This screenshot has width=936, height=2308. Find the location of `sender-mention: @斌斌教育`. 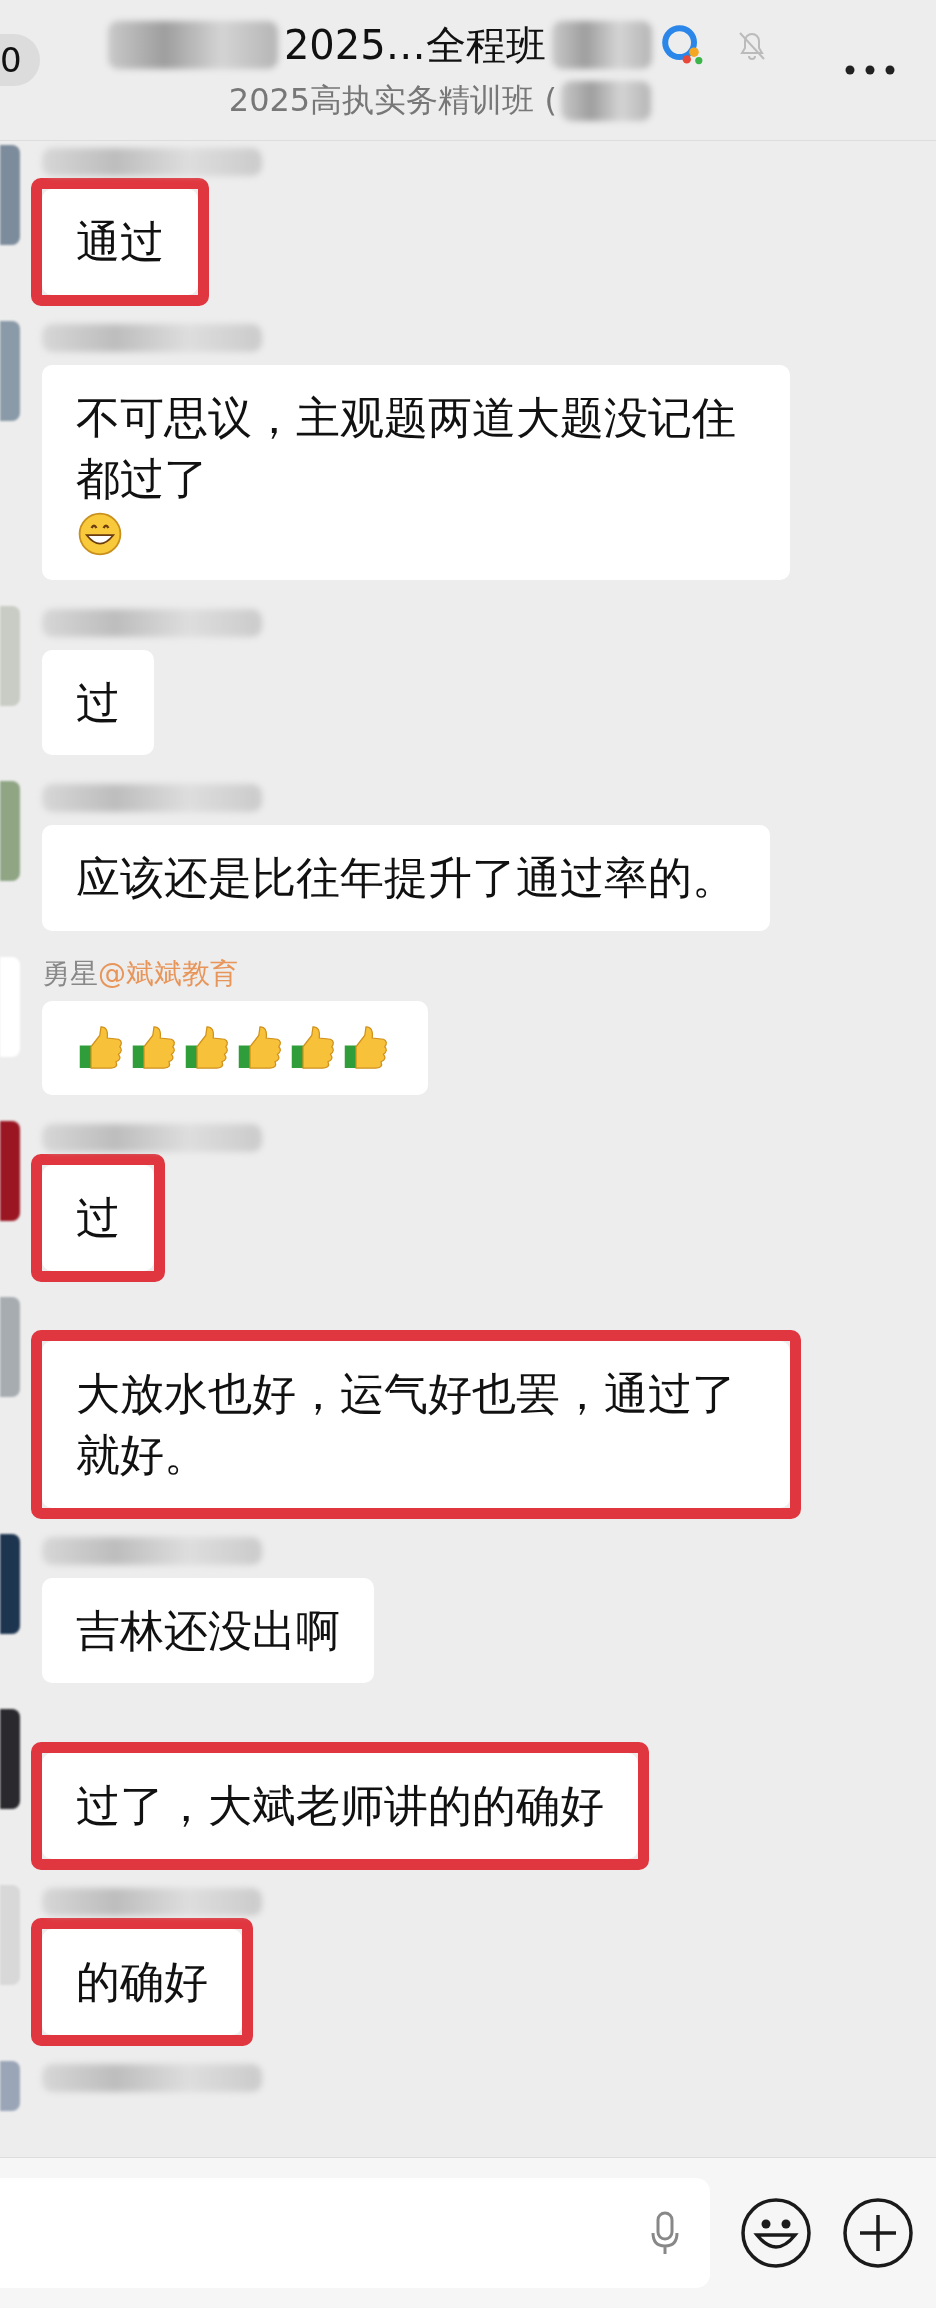

sender-mention: @斌斌教育 is located at coordinates (168, 973).